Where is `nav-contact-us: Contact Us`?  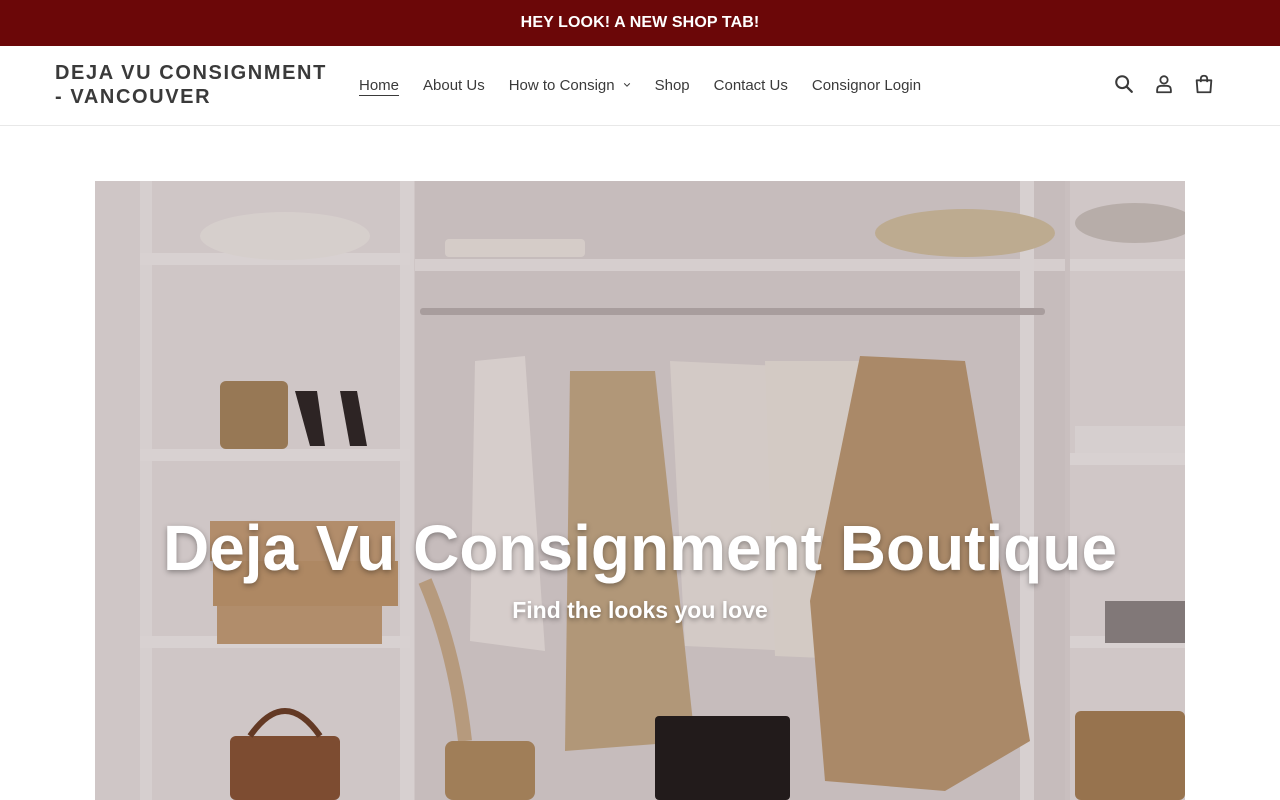
nav-contact-us: Contact Us is located at coordinates (751, 85).